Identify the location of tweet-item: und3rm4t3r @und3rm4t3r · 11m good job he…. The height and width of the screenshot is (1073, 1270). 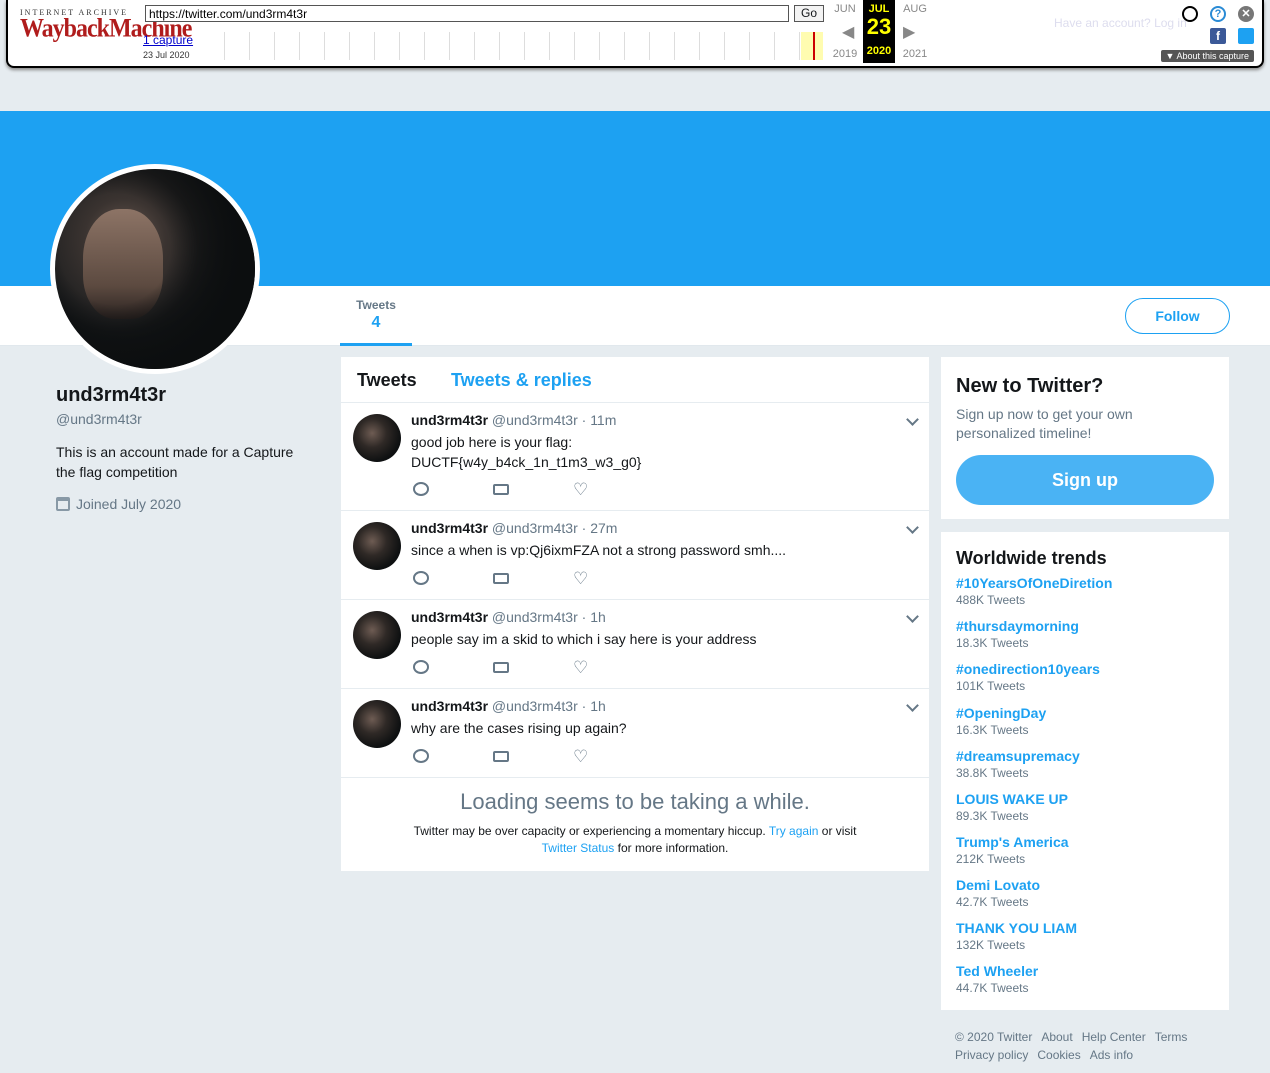
(635, 457).